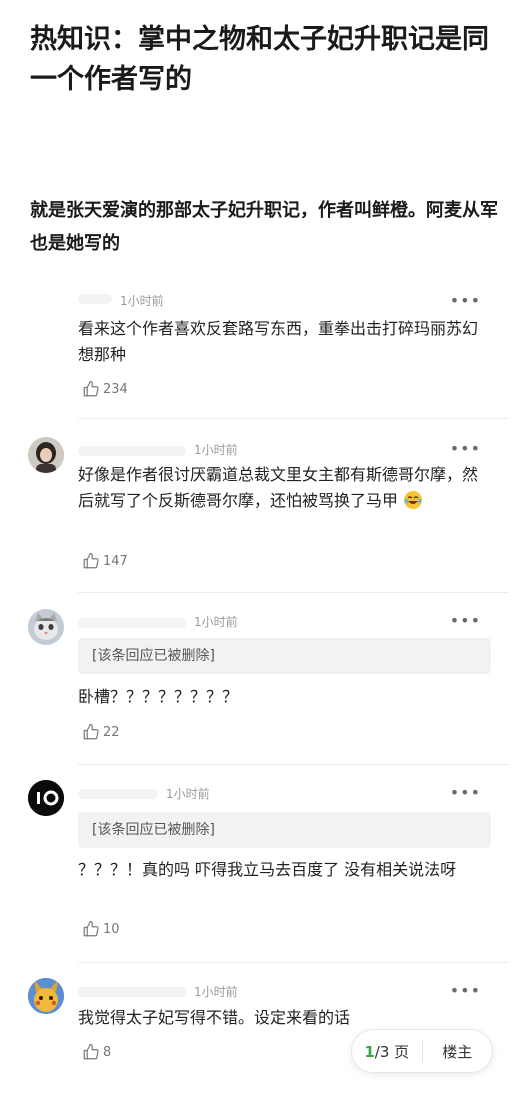  Describe the element at coordinates (413, 500) in the screenshot. I see `laughing-tears-emoji` at that location.